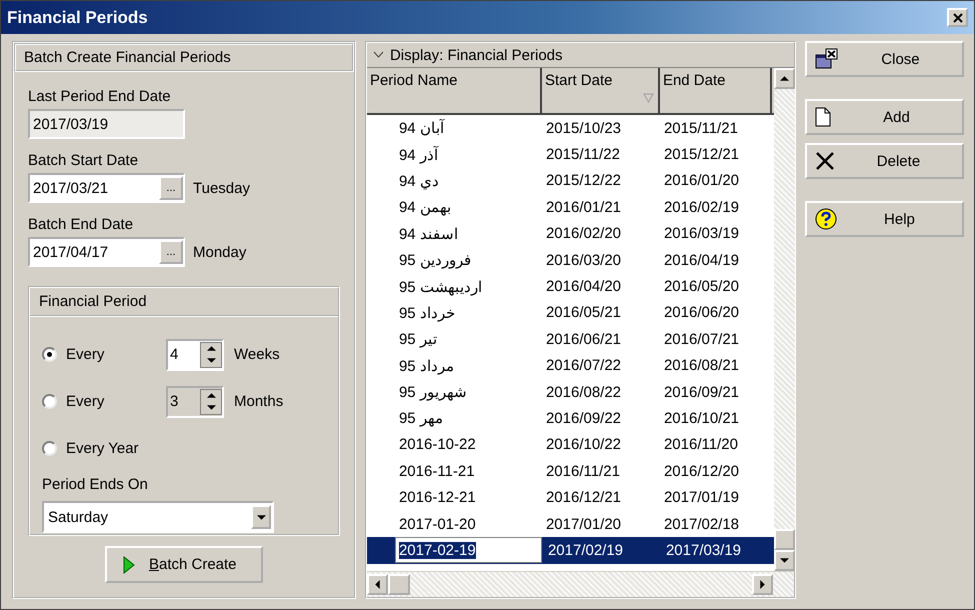 The image size is (975, 610). What do you see at coordinates (421, 418) in the screenshot?
I see `table-cell-text: مهر 95` at bounding box center [421, 418].